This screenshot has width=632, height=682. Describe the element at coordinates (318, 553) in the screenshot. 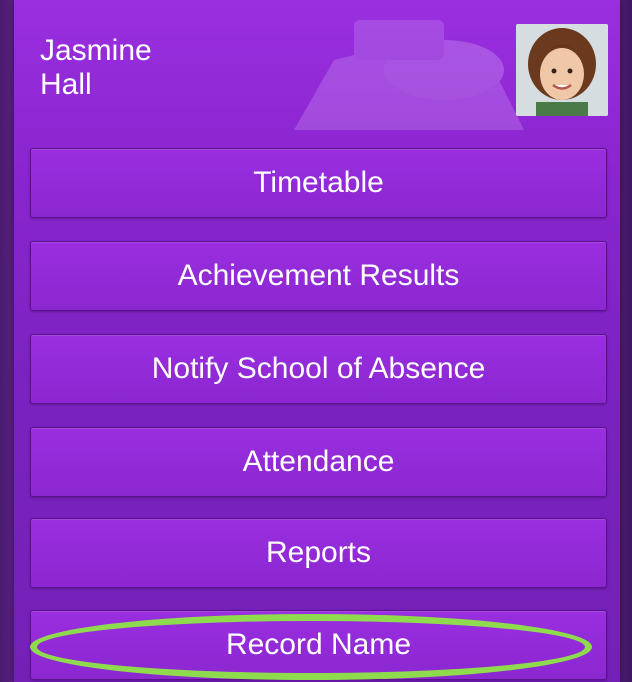

I see `reports-button: Reports` at that location.